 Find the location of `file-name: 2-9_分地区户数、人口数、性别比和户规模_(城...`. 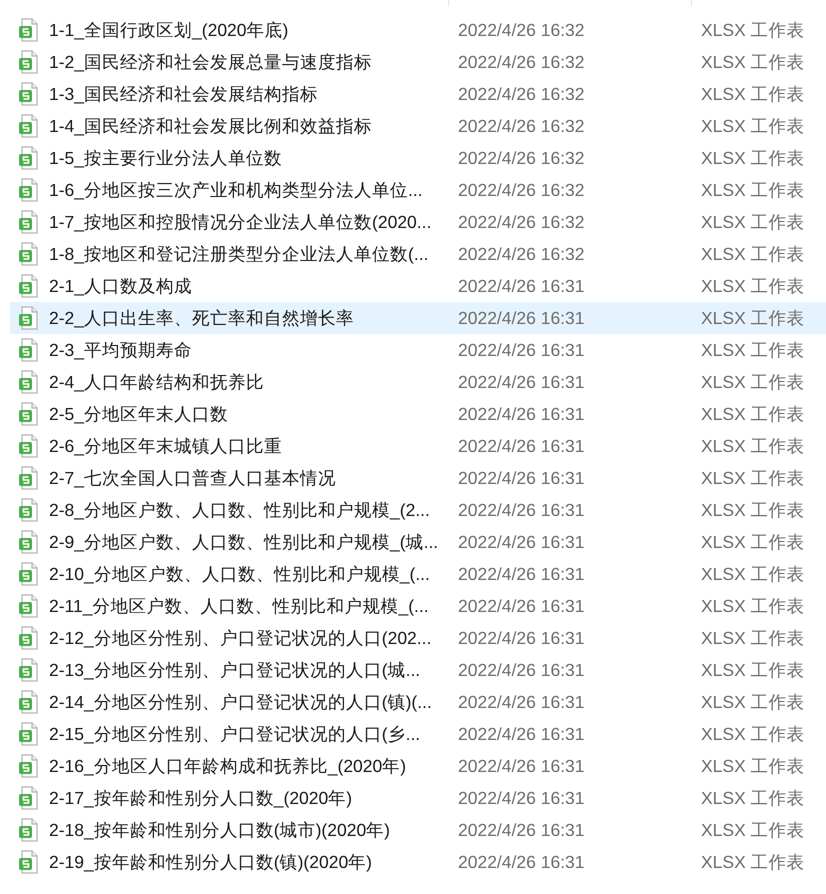

file-name: 2-9_分地区户数、人口数、性别比和户规模_(城... is located at coordinates (243, 542).